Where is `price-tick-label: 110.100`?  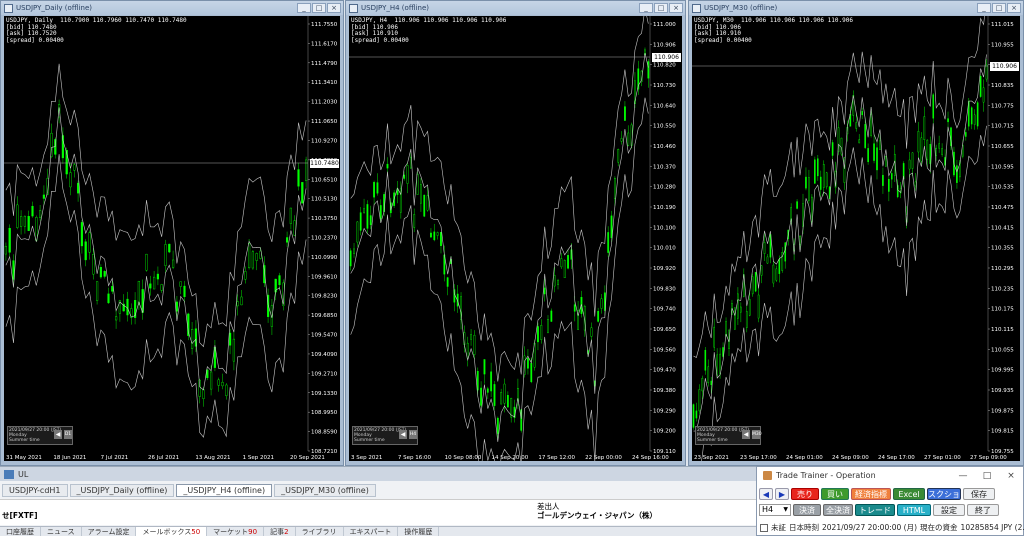
price-tick-label: 110.100 is located at coordinates (664, 228).